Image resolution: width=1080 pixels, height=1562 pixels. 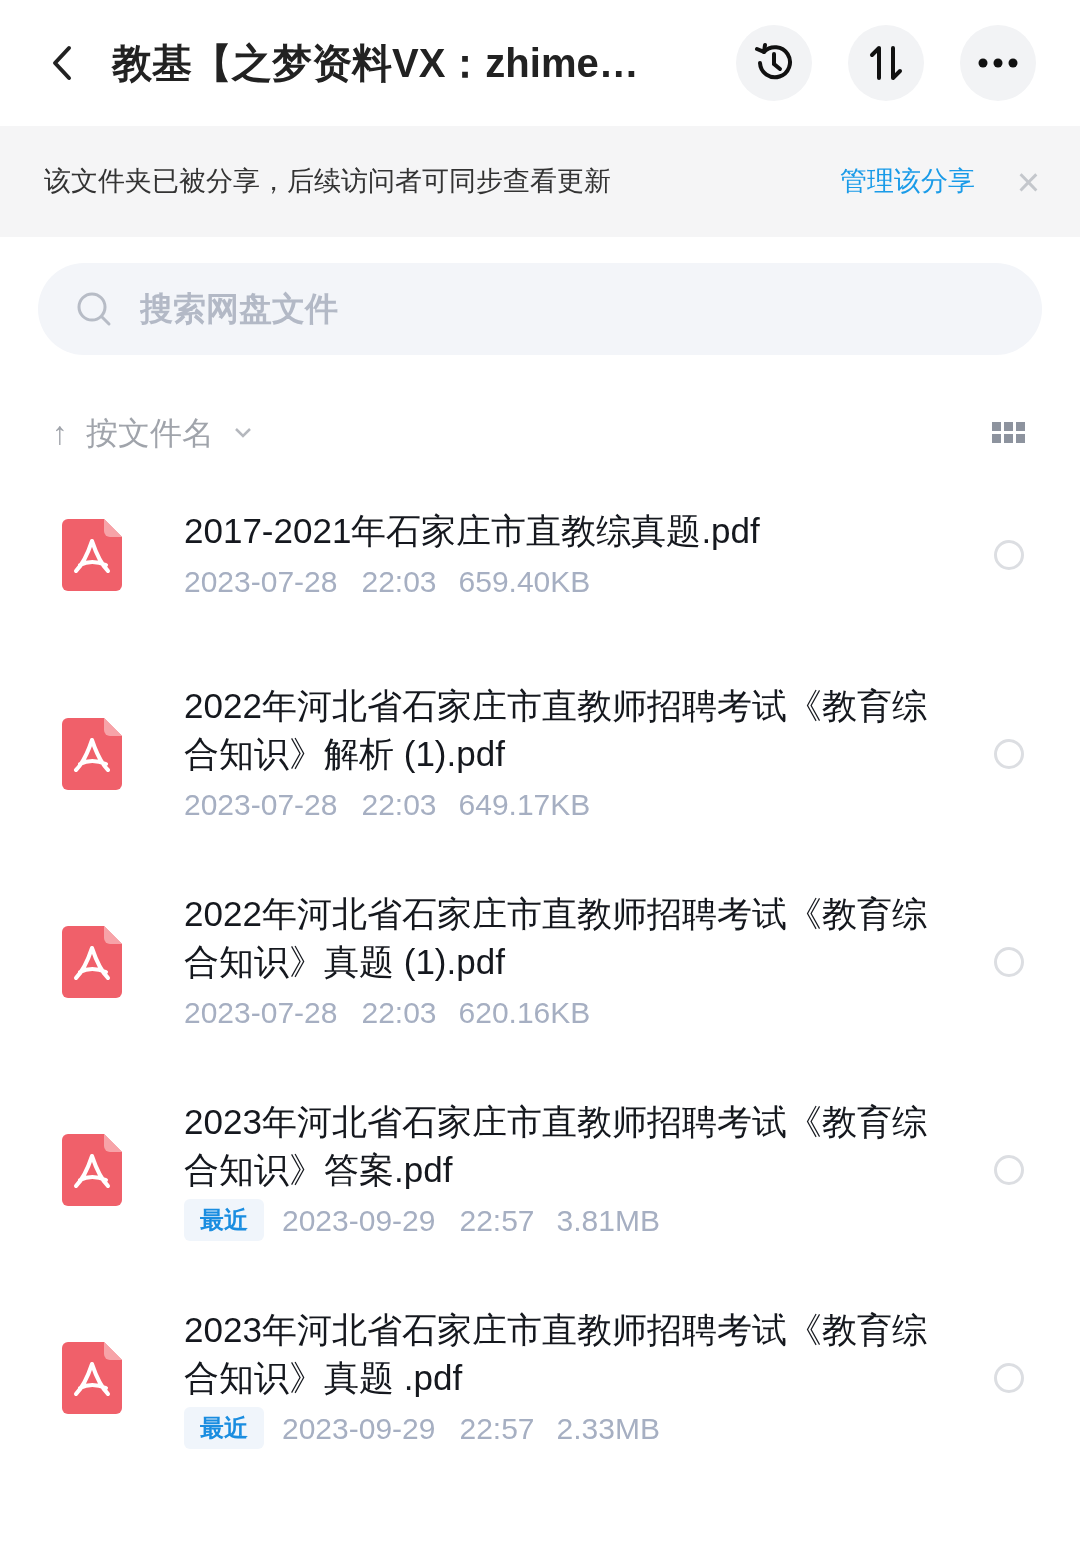 What do you see at coordinates (328, 182) in the screenshot?
I see `share-notice: 该文件夹已被分享，后续访问者可同步查看更新` at bounding box center [328, 182].